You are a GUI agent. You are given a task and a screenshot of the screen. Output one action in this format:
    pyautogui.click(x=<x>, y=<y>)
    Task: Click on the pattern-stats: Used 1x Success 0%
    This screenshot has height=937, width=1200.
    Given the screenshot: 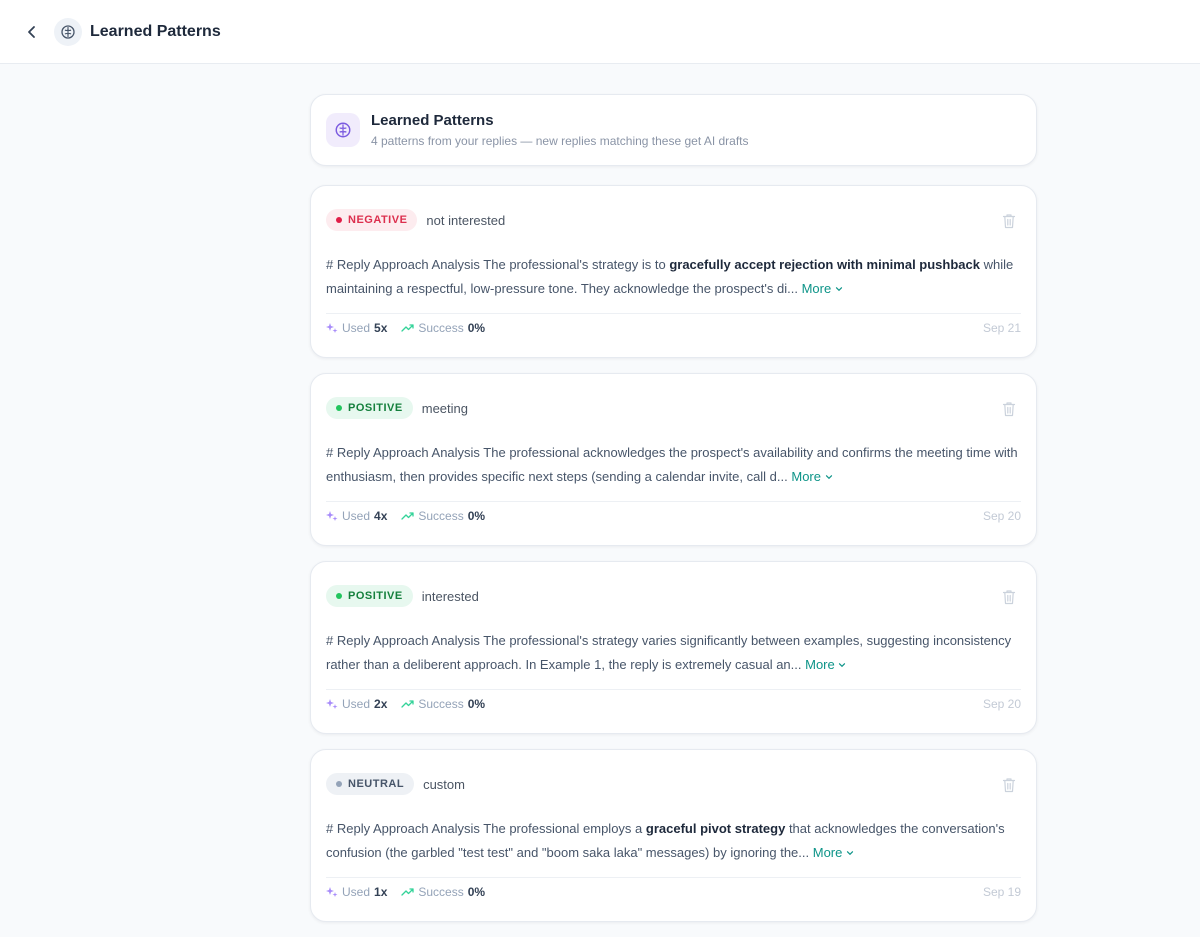 What is the action you would take?
    pyautogui.click(x=412, y=892)
    